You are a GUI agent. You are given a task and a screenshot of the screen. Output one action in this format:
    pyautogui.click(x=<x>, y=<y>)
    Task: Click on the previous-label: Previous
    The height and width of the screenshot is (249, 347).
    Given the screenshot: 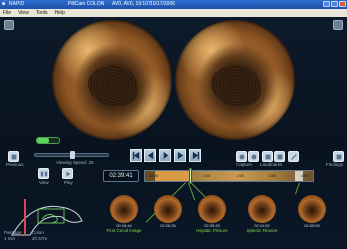 What is the action you would take?
    pyautogui.click(x=15, y=164)
    